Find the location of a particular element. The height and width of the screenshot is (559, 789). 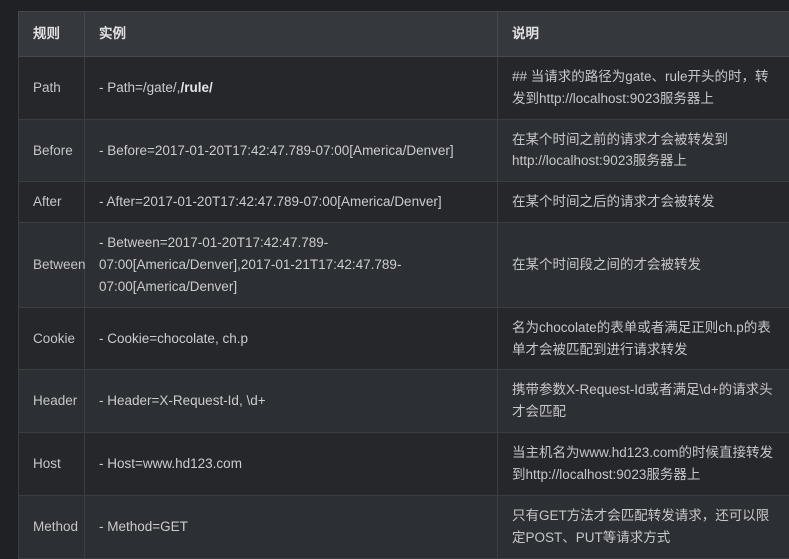

column-header-description: 说明 is located at coordinates (643, 34).